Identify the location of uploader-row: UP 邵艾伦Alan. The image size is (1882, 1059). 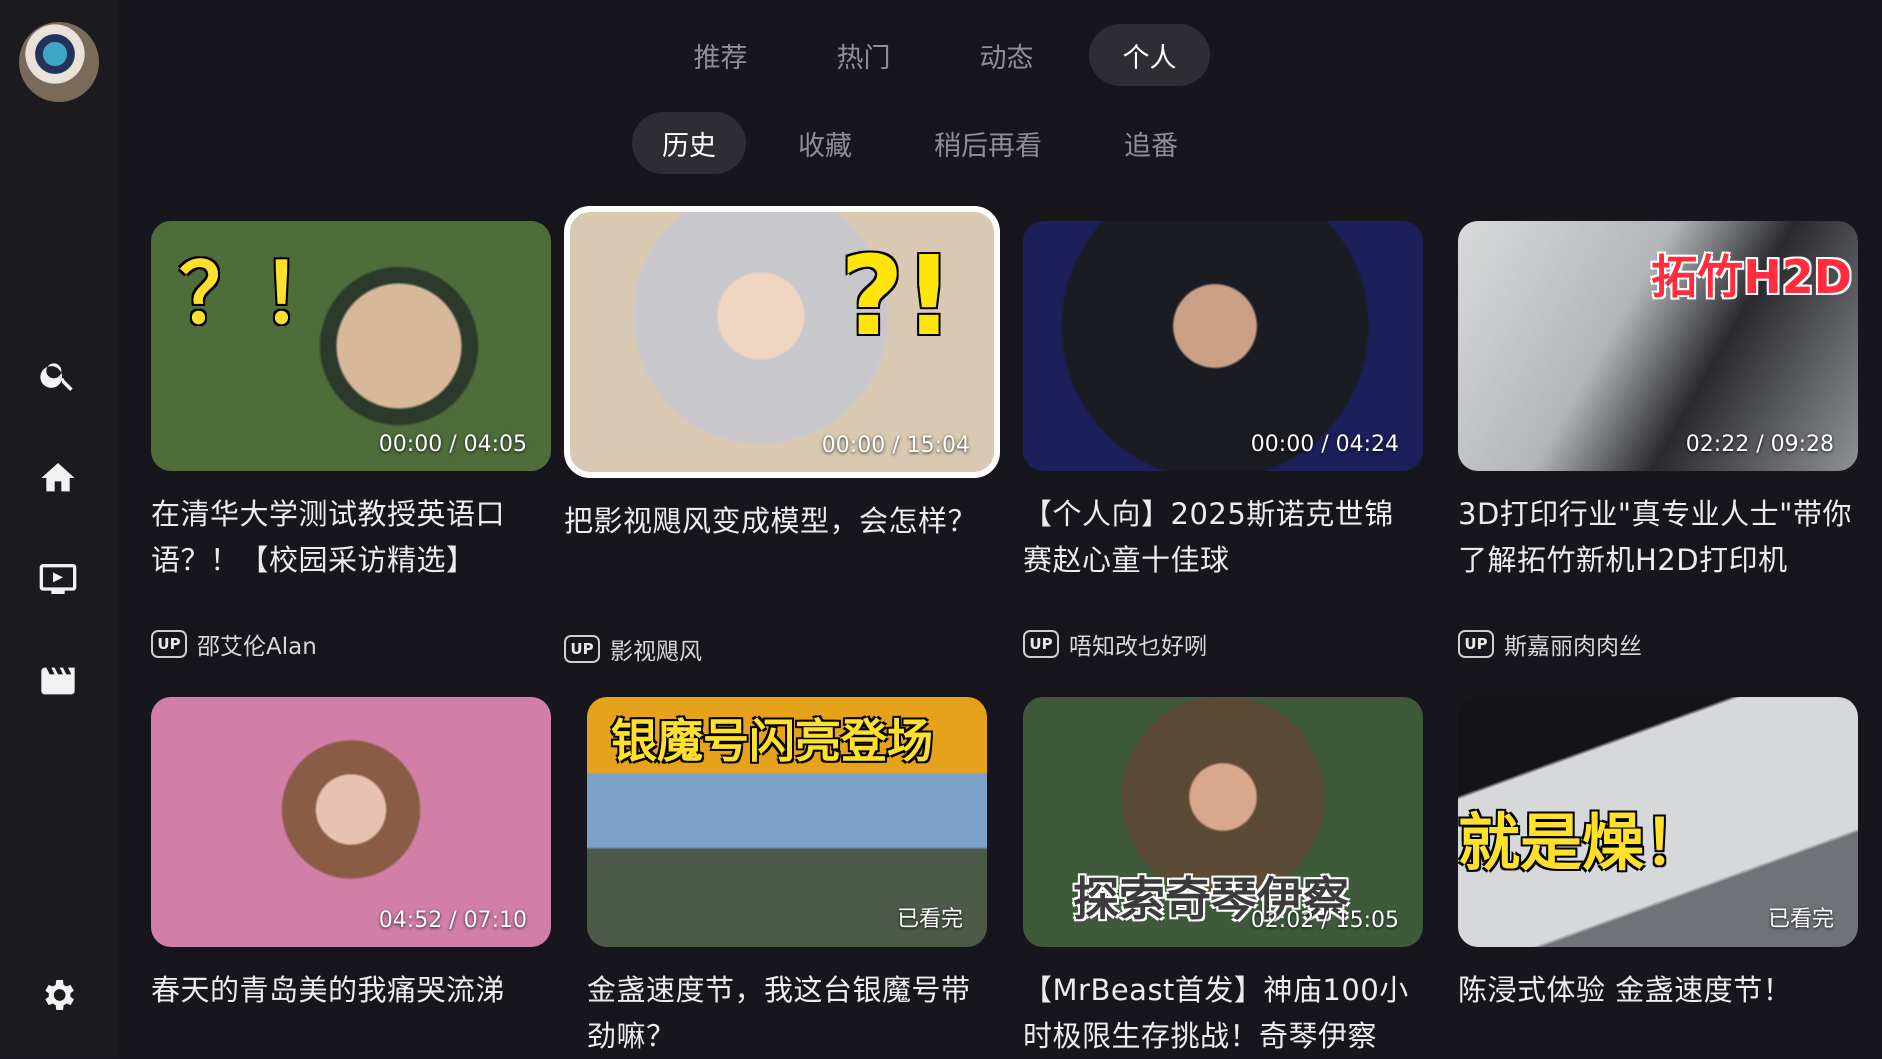
(351, 644).